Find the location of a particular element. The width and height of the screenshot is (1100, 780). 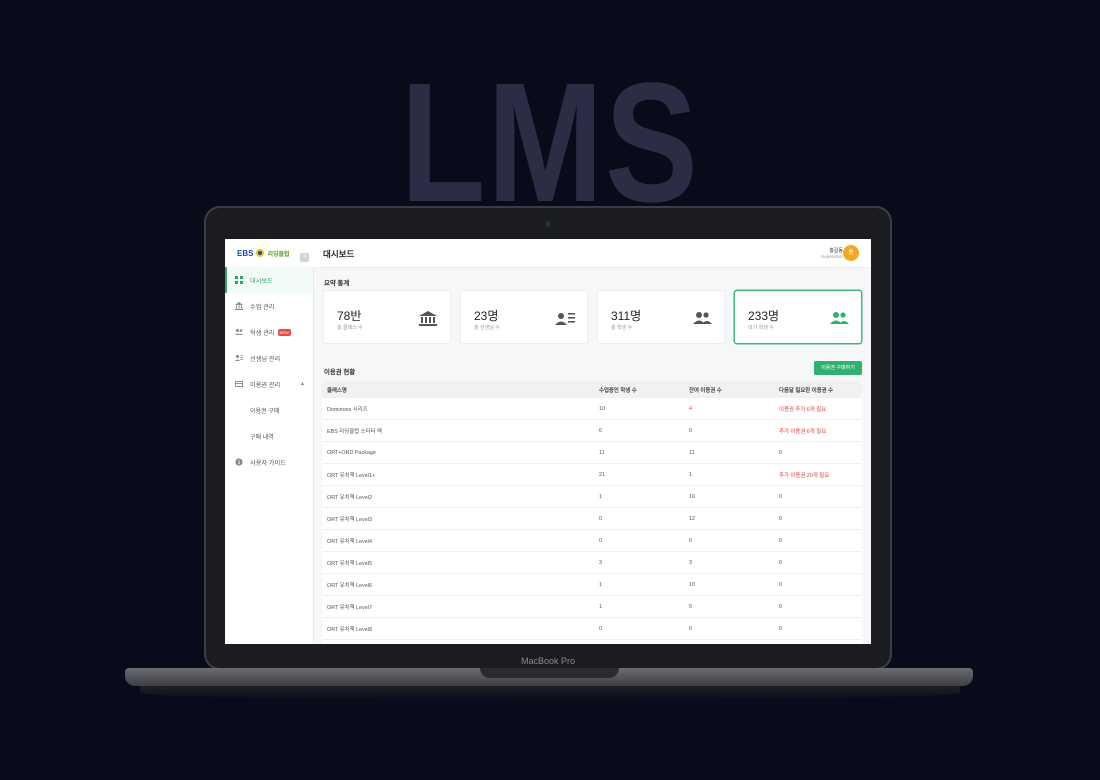

avatar: 홍 is located at coordinates (851, 253).